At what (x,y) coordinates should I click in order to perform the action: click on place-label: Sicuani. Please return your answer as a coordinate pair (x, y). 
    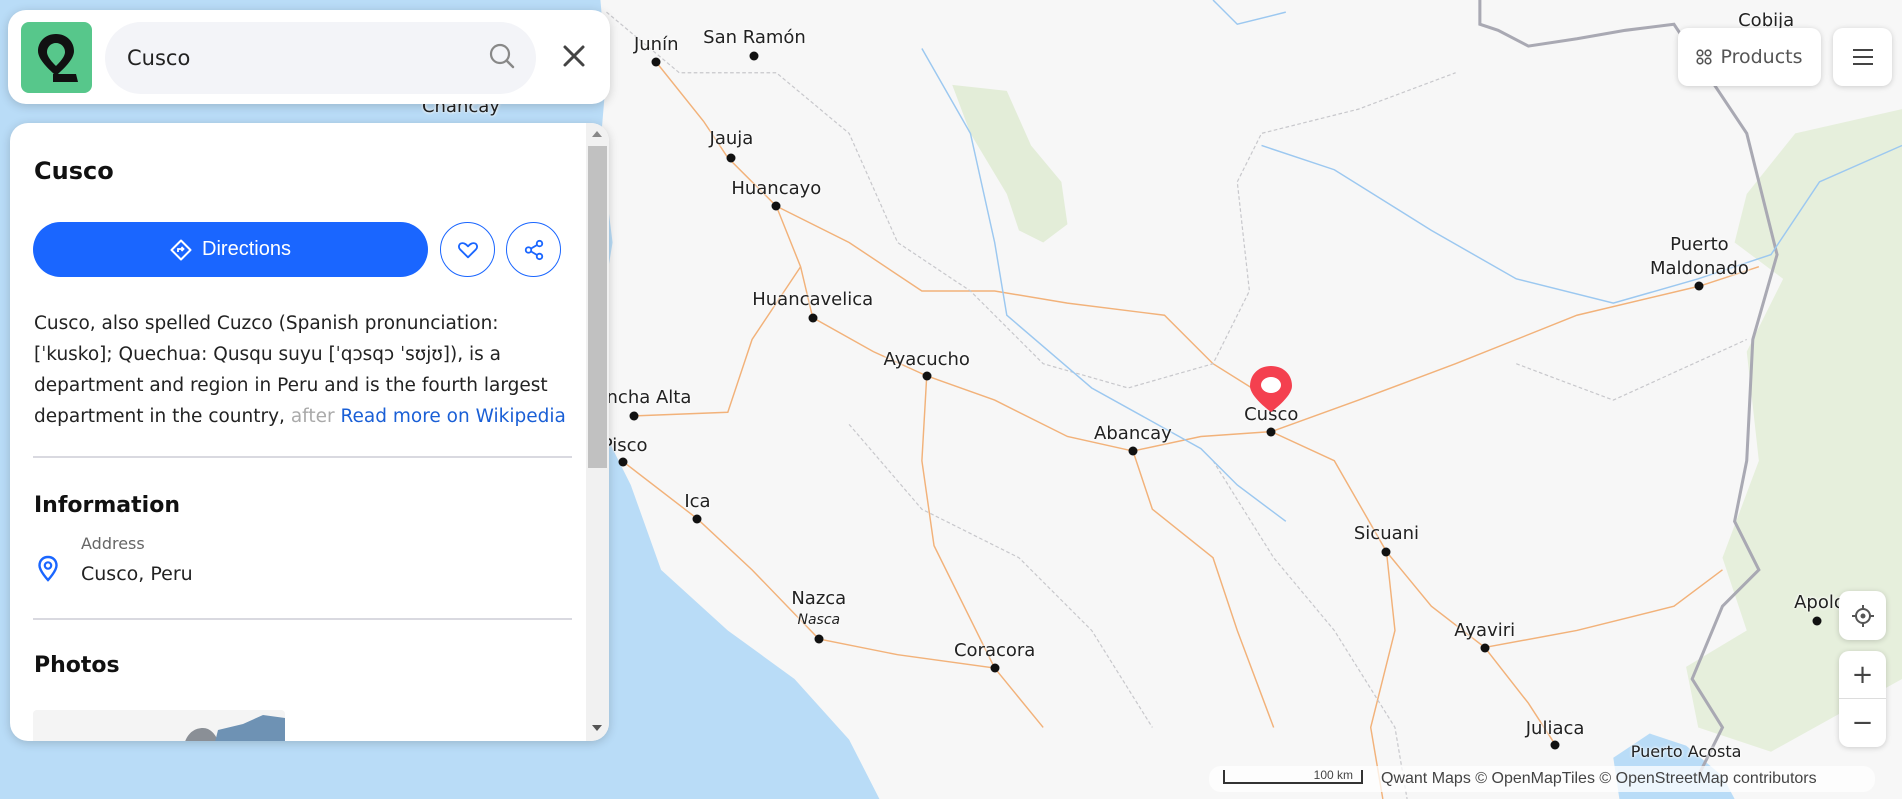
    Looking at the image, I should click on (1386, 533).